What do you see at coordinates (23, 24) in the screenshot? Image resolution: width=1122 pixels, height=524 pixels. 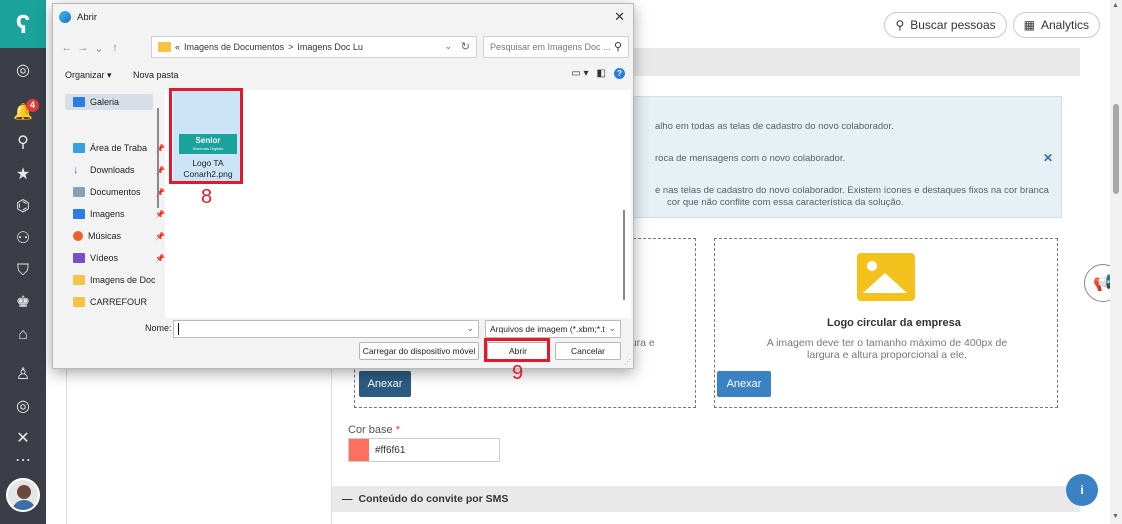 I see `senior-logo-icon: ʕ` at bounding box center [23, 24].